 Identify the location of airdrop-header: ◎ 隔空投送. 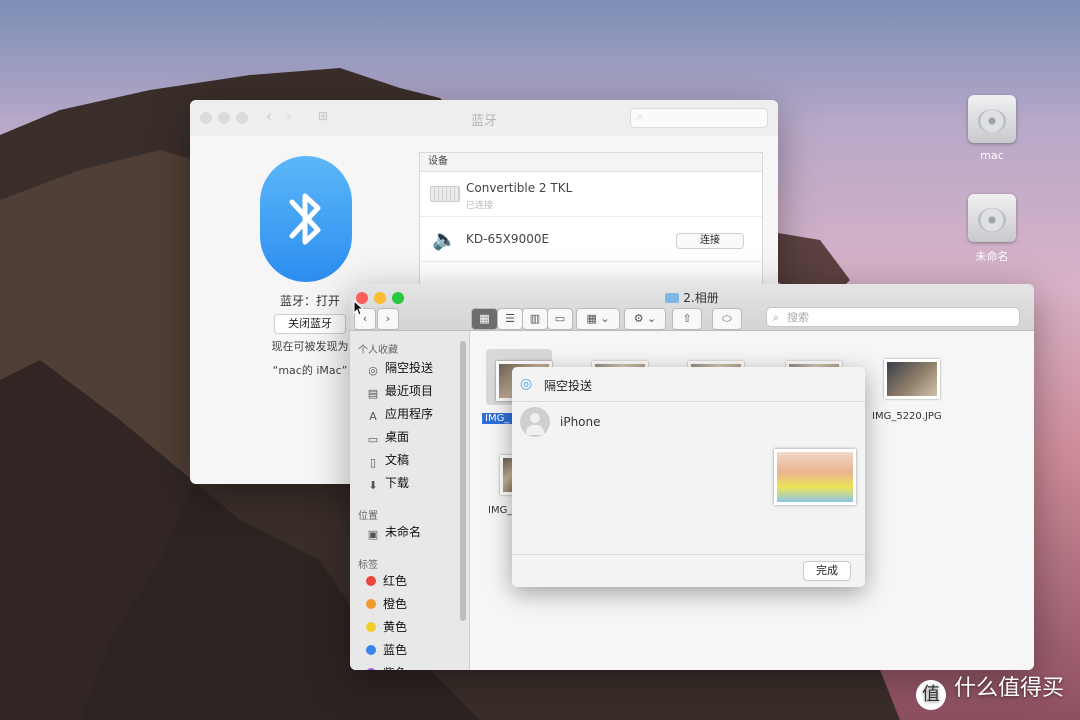
(688, 384).